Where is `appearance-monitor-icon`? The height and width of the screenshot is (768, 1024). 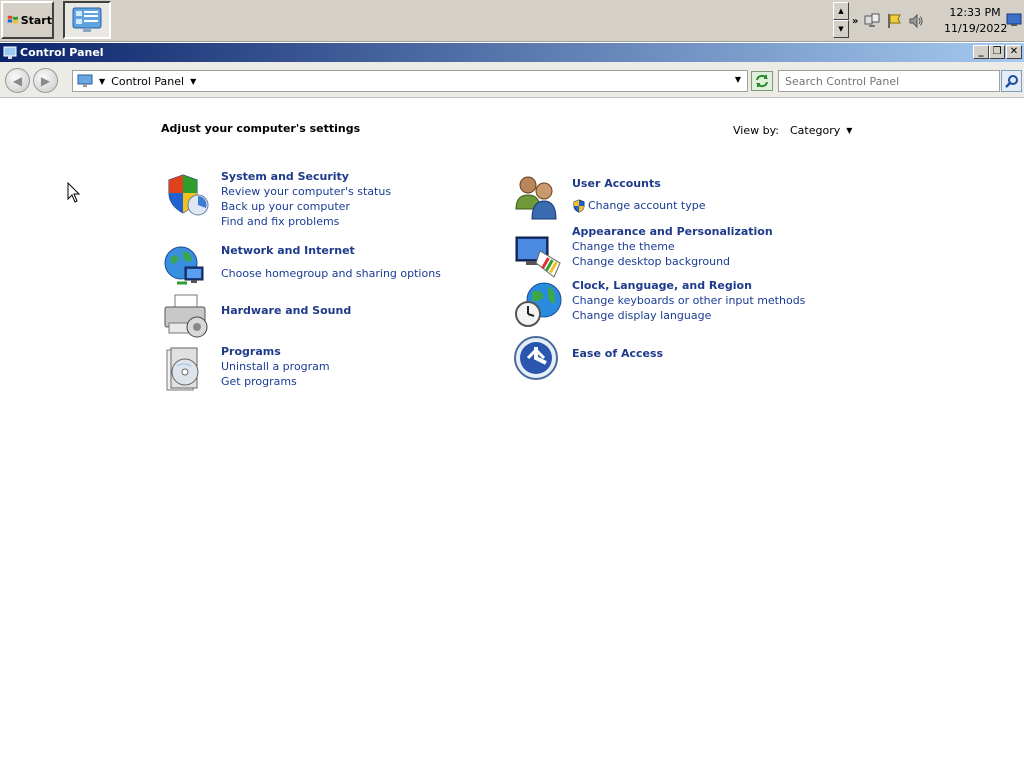 appearance-monitor-icon is located at coordinates (538, 257).